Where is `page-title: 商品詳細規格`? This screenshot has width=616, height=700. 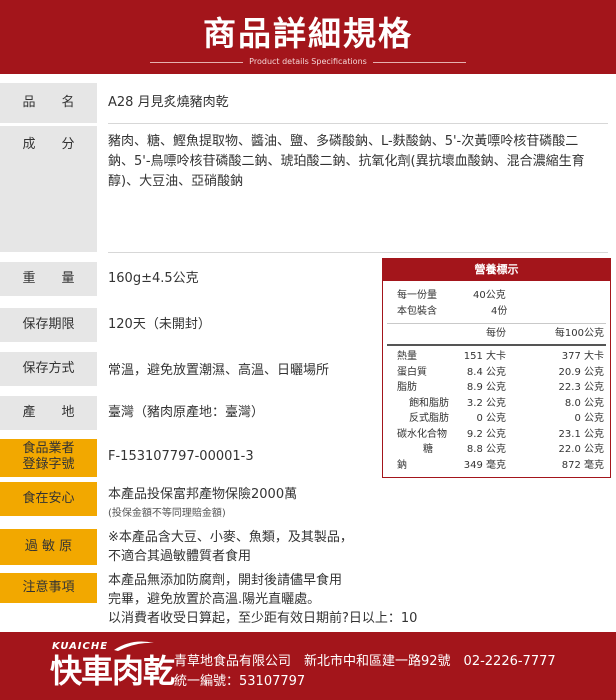 page-title: 商品詳細規格 is located at coordinates (308, 33).